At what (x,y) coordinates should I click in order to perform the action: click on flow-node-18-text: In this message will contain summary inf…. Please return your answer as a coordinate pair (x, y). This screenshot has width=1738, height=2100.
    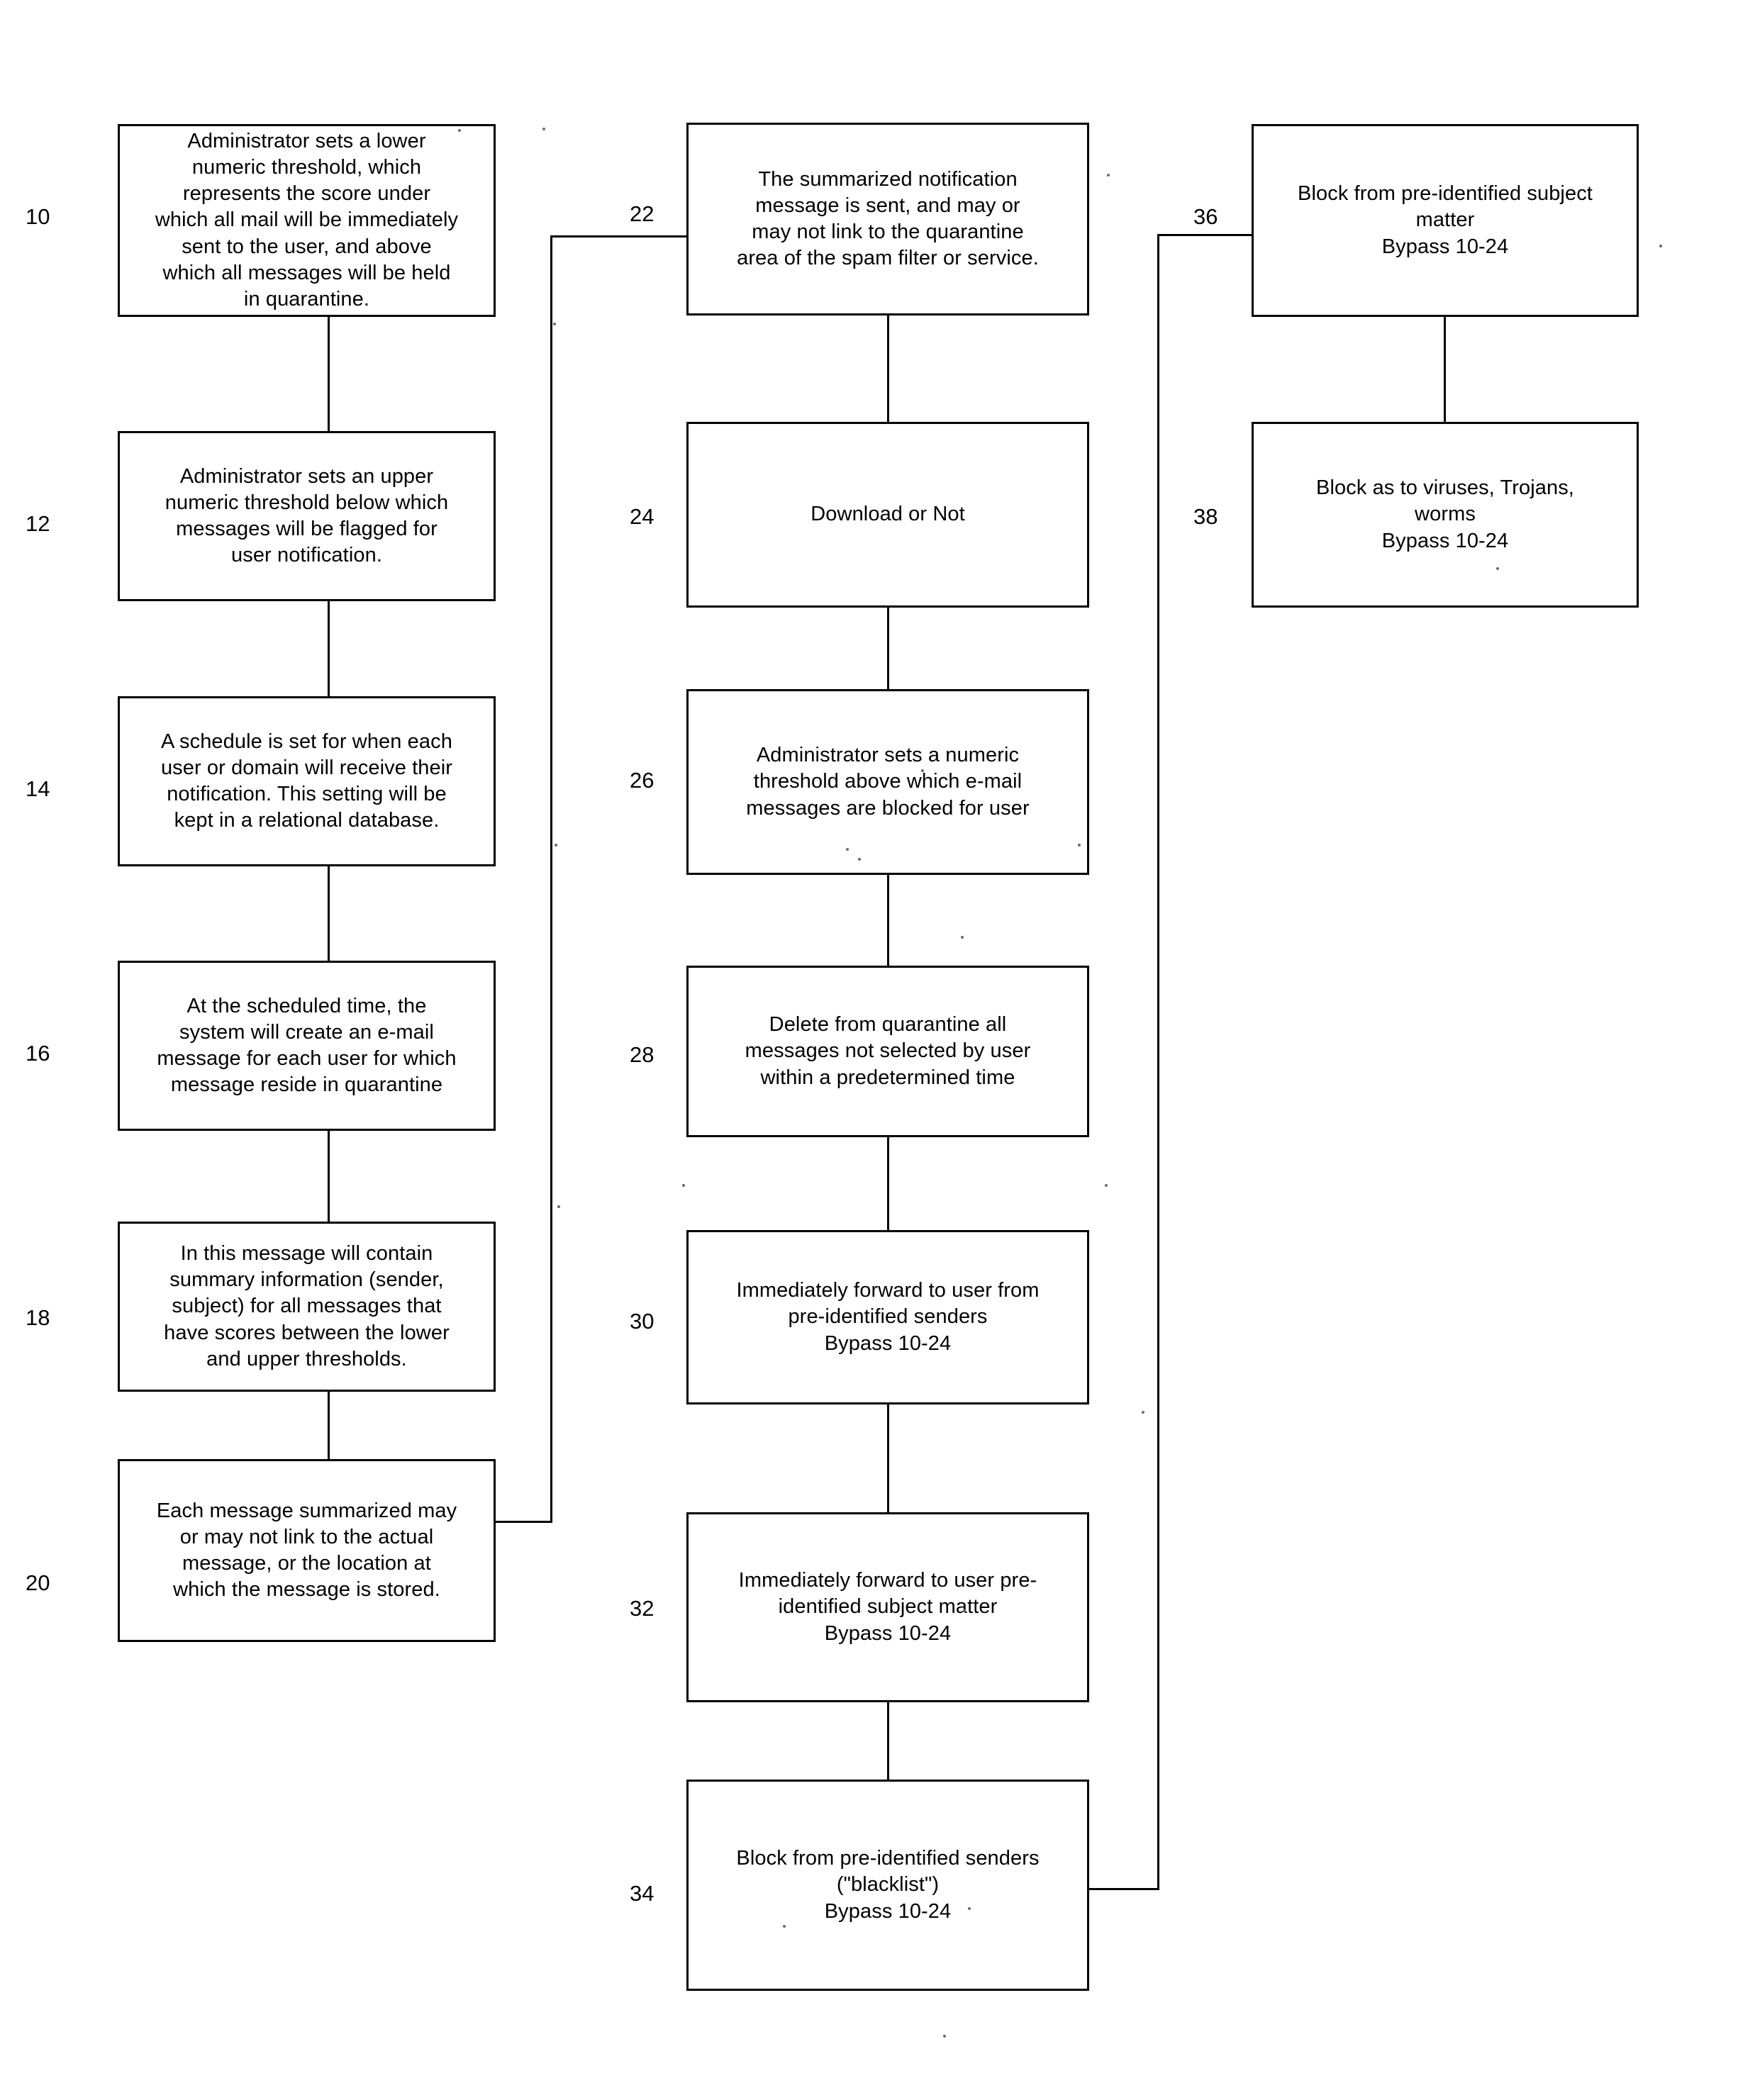
    Looking at the image, I should click on (307, 1306).